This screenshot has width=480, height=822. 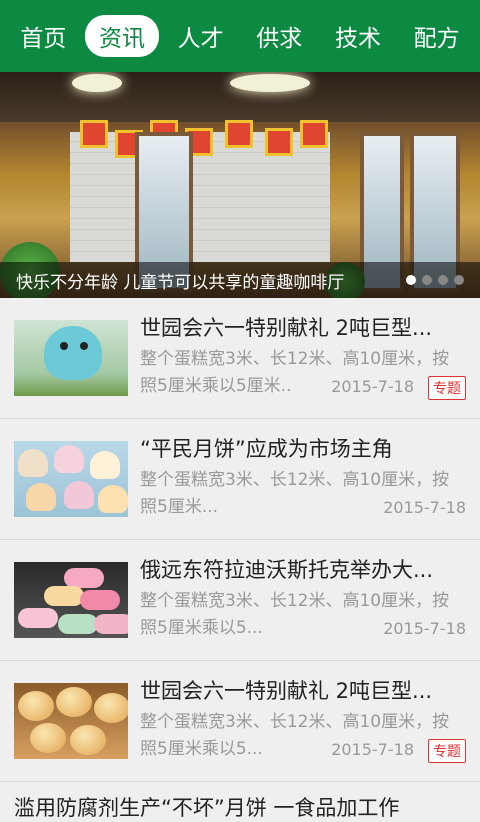 I want to click on article-summary: 整个蛋糕宽3米、长12米、高10厘米，按照5厘米乘以5厘米.., so click(x=295, y=372).